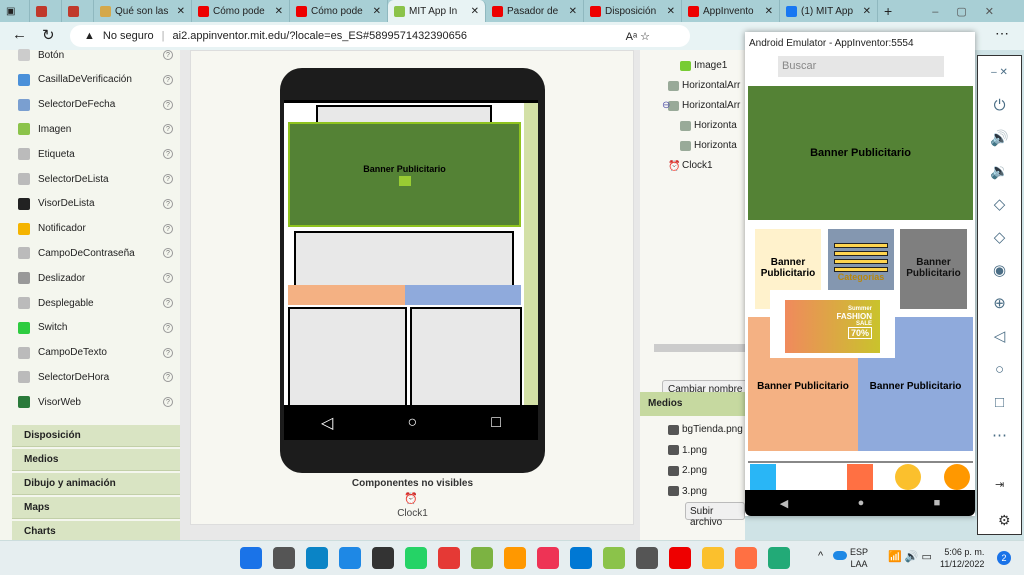 The height and width of the screenshot is (575, 1024). I want to click on read-aloud-icon: Aᵃ ☆, so click(638, 36).